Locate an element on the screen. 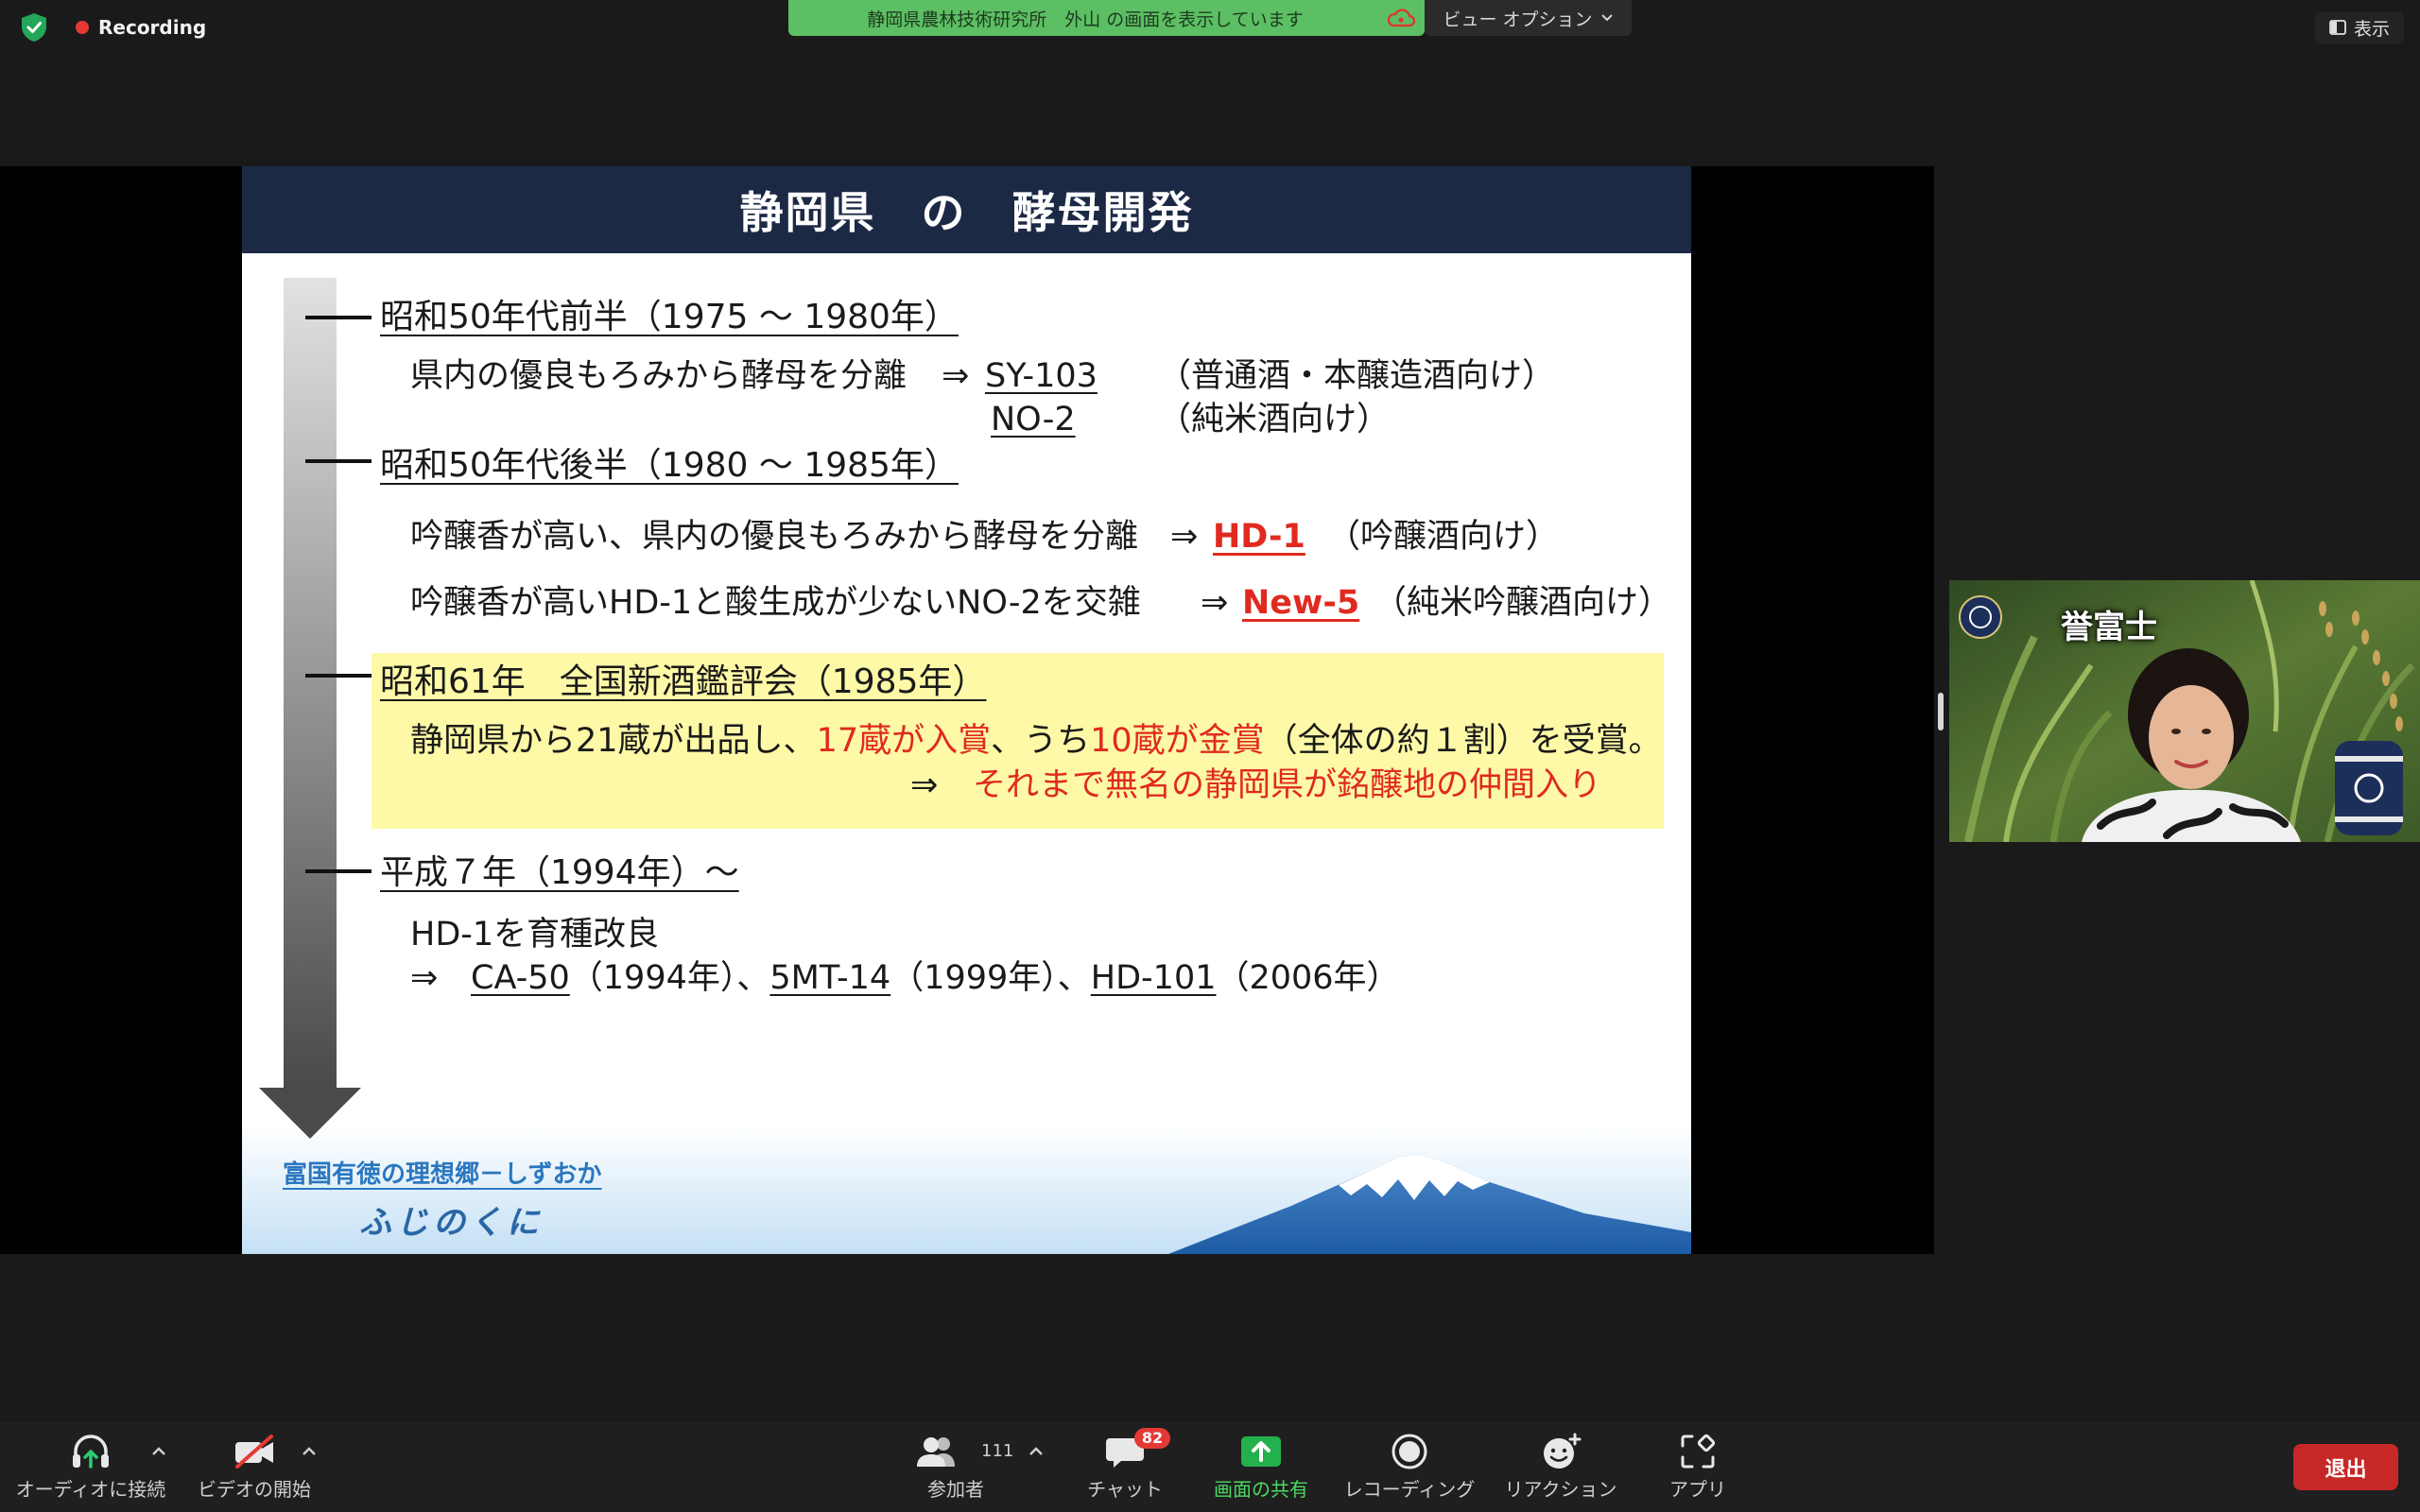  participant-video-tile: 誉富士 is located at coordinates (2184, 711).